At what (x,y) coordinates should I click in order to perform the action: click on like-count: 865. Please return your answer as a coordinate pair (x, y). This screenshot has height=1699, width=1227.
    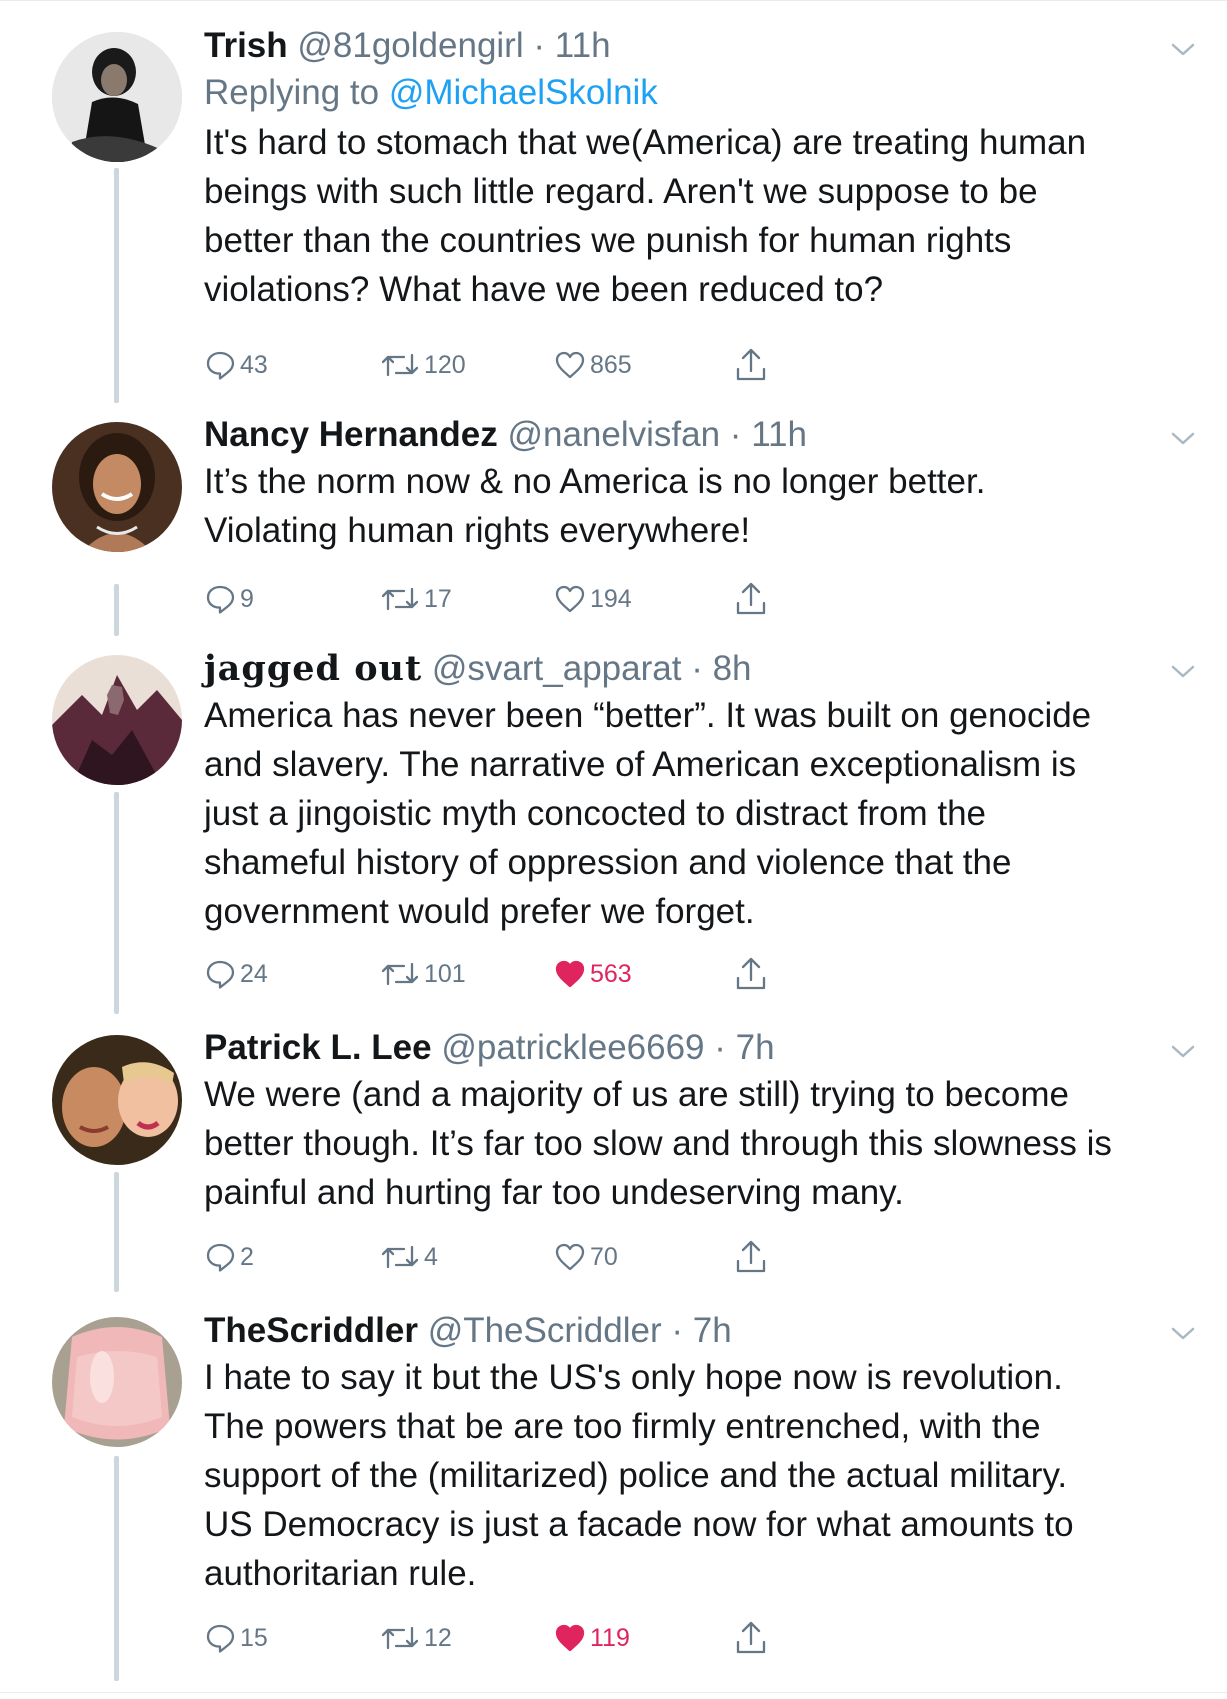
    Looking at the image, I should click on (611, 364).